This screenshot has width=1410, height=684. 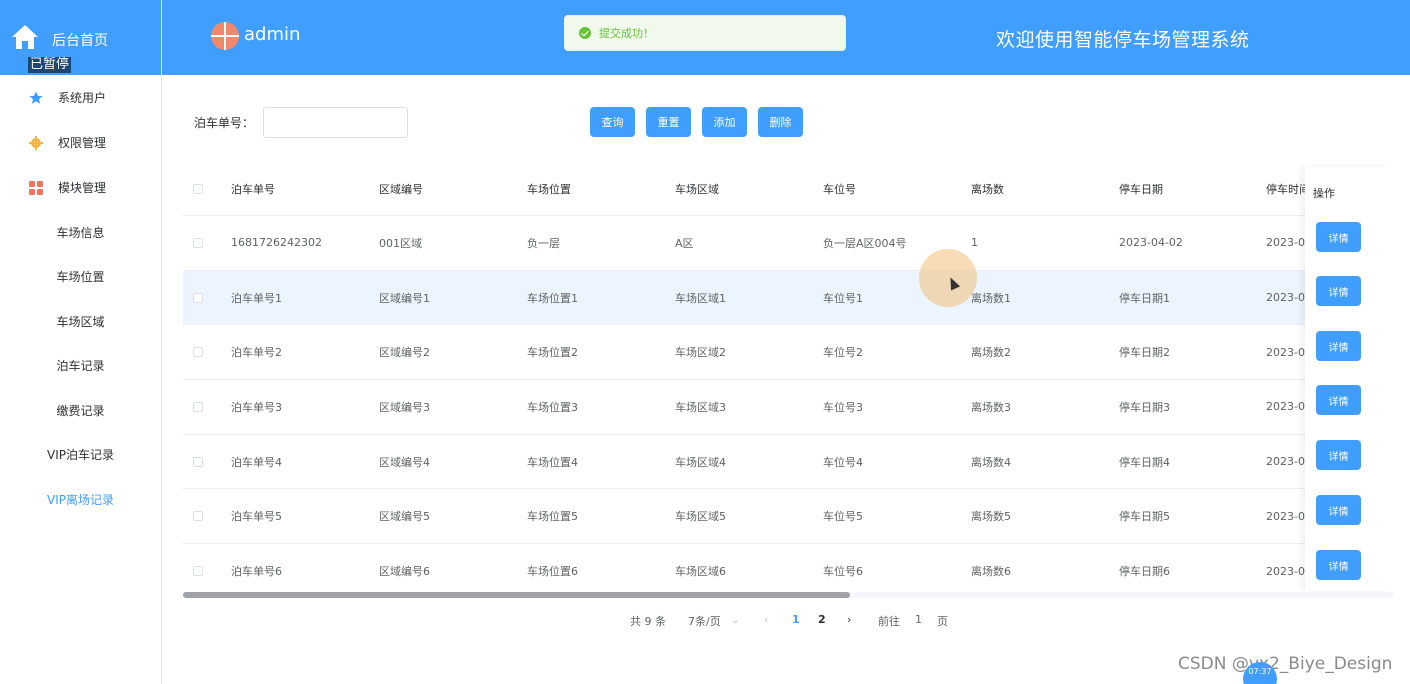 I want to click on query-button: 查询, so click(x=612, y=122).